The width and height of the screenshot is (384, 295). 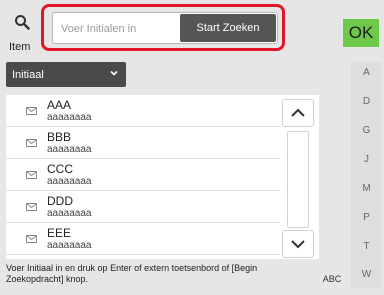 I want to click on alphabet-letter: M, so click(x=366, y=188).